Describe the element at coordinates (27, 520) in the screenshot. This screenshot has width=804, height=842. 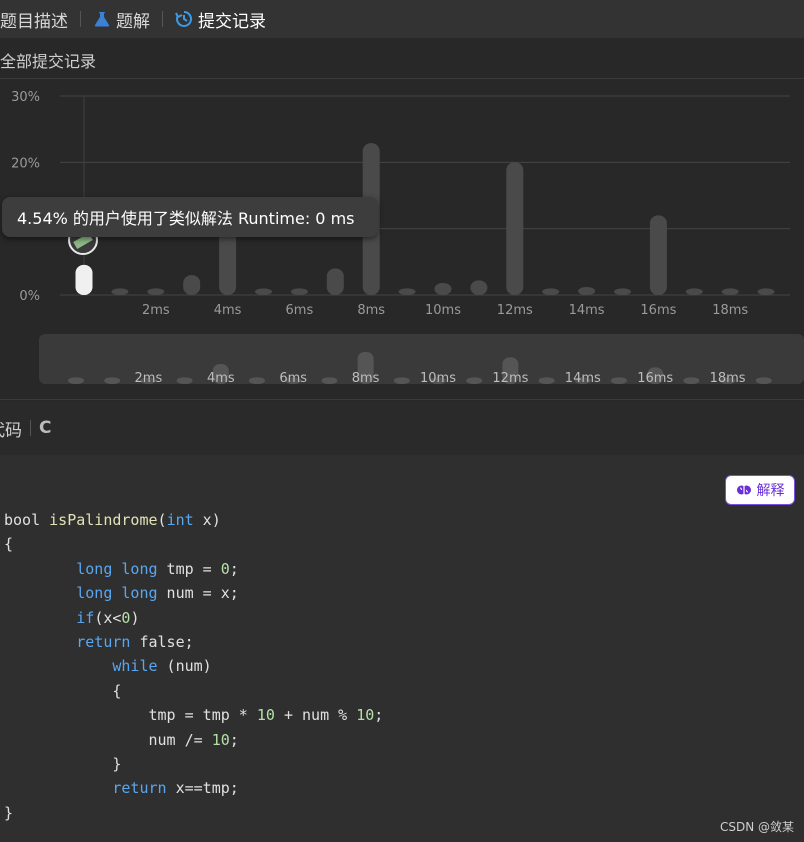
I see `code-token: bool` at that location.